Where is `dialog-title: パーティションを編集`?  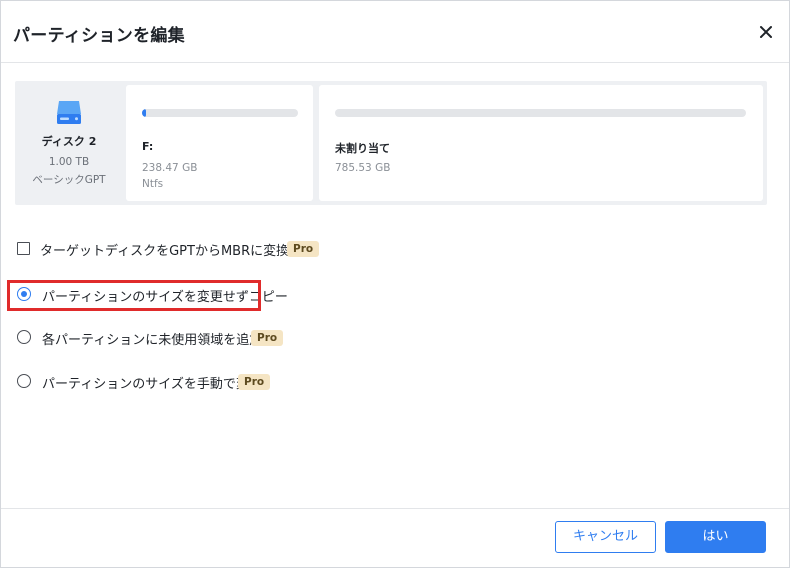
dialog-title: パーティションを編集 is located at coordinates (99, 36).